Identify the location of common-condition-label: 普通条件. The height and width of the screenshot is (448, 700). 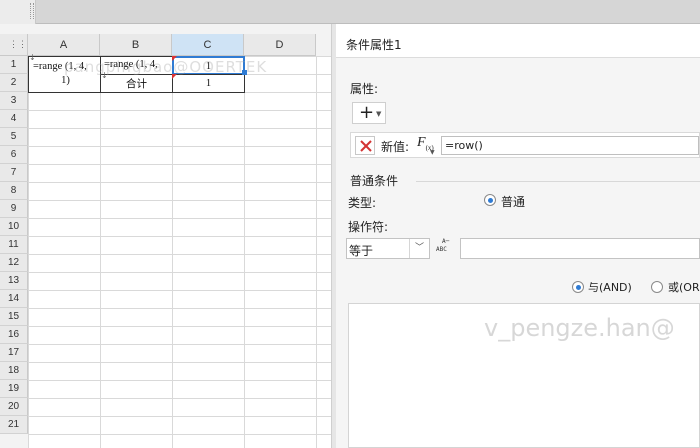
(374, 181).